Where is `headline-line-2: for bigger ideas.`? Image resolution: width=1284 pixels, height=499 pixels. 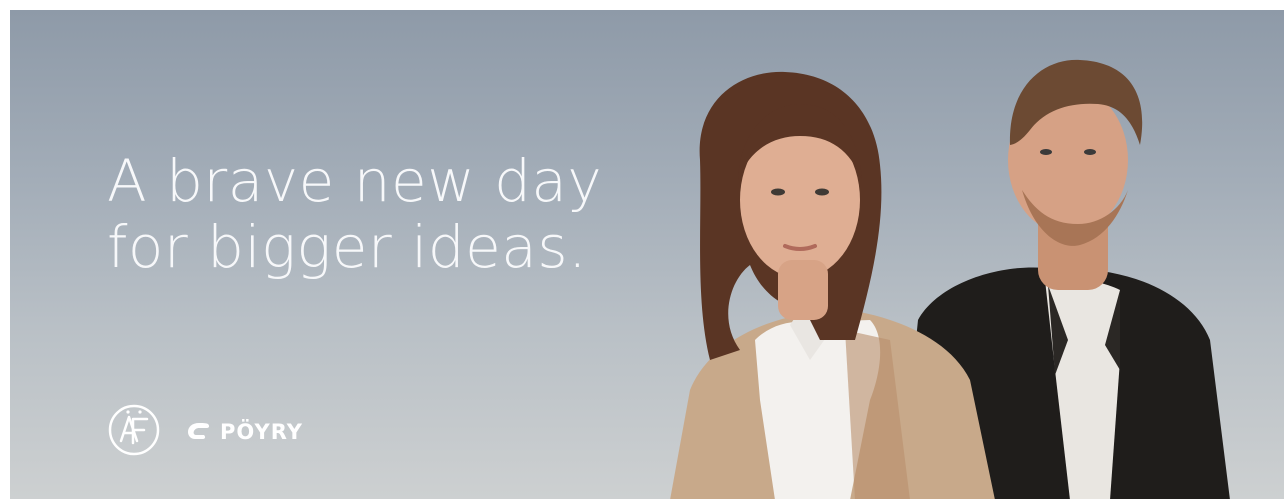
headline-line-2: for bigger ideas. is located at coordinates (347, 247).